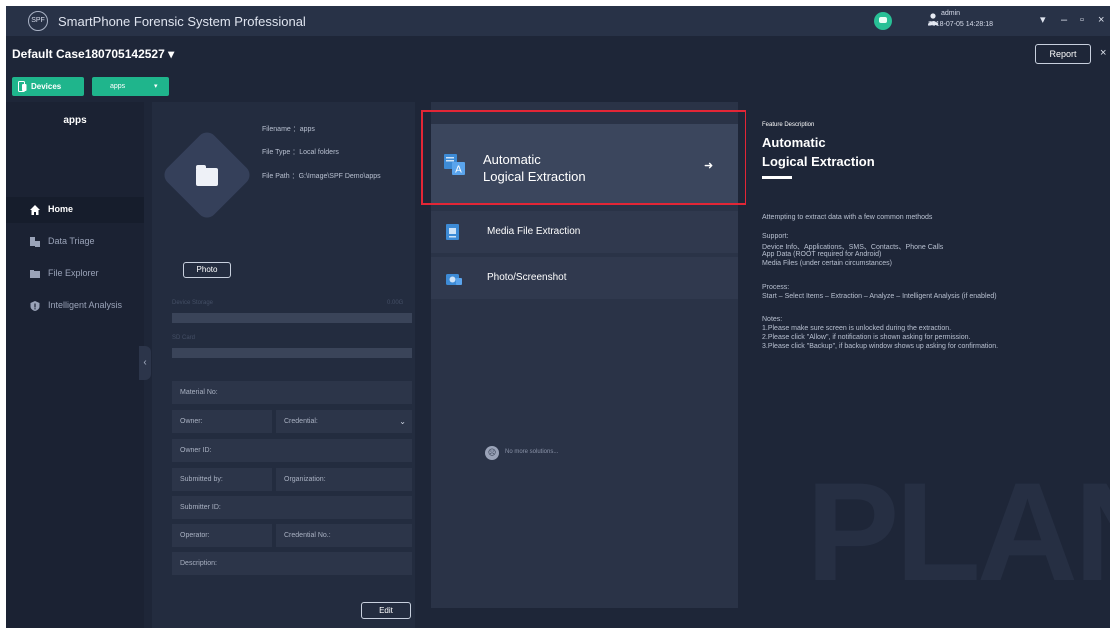 This screenshot has width=1110, height=628. I want to click on device-storage-bar, so click(292, 318).